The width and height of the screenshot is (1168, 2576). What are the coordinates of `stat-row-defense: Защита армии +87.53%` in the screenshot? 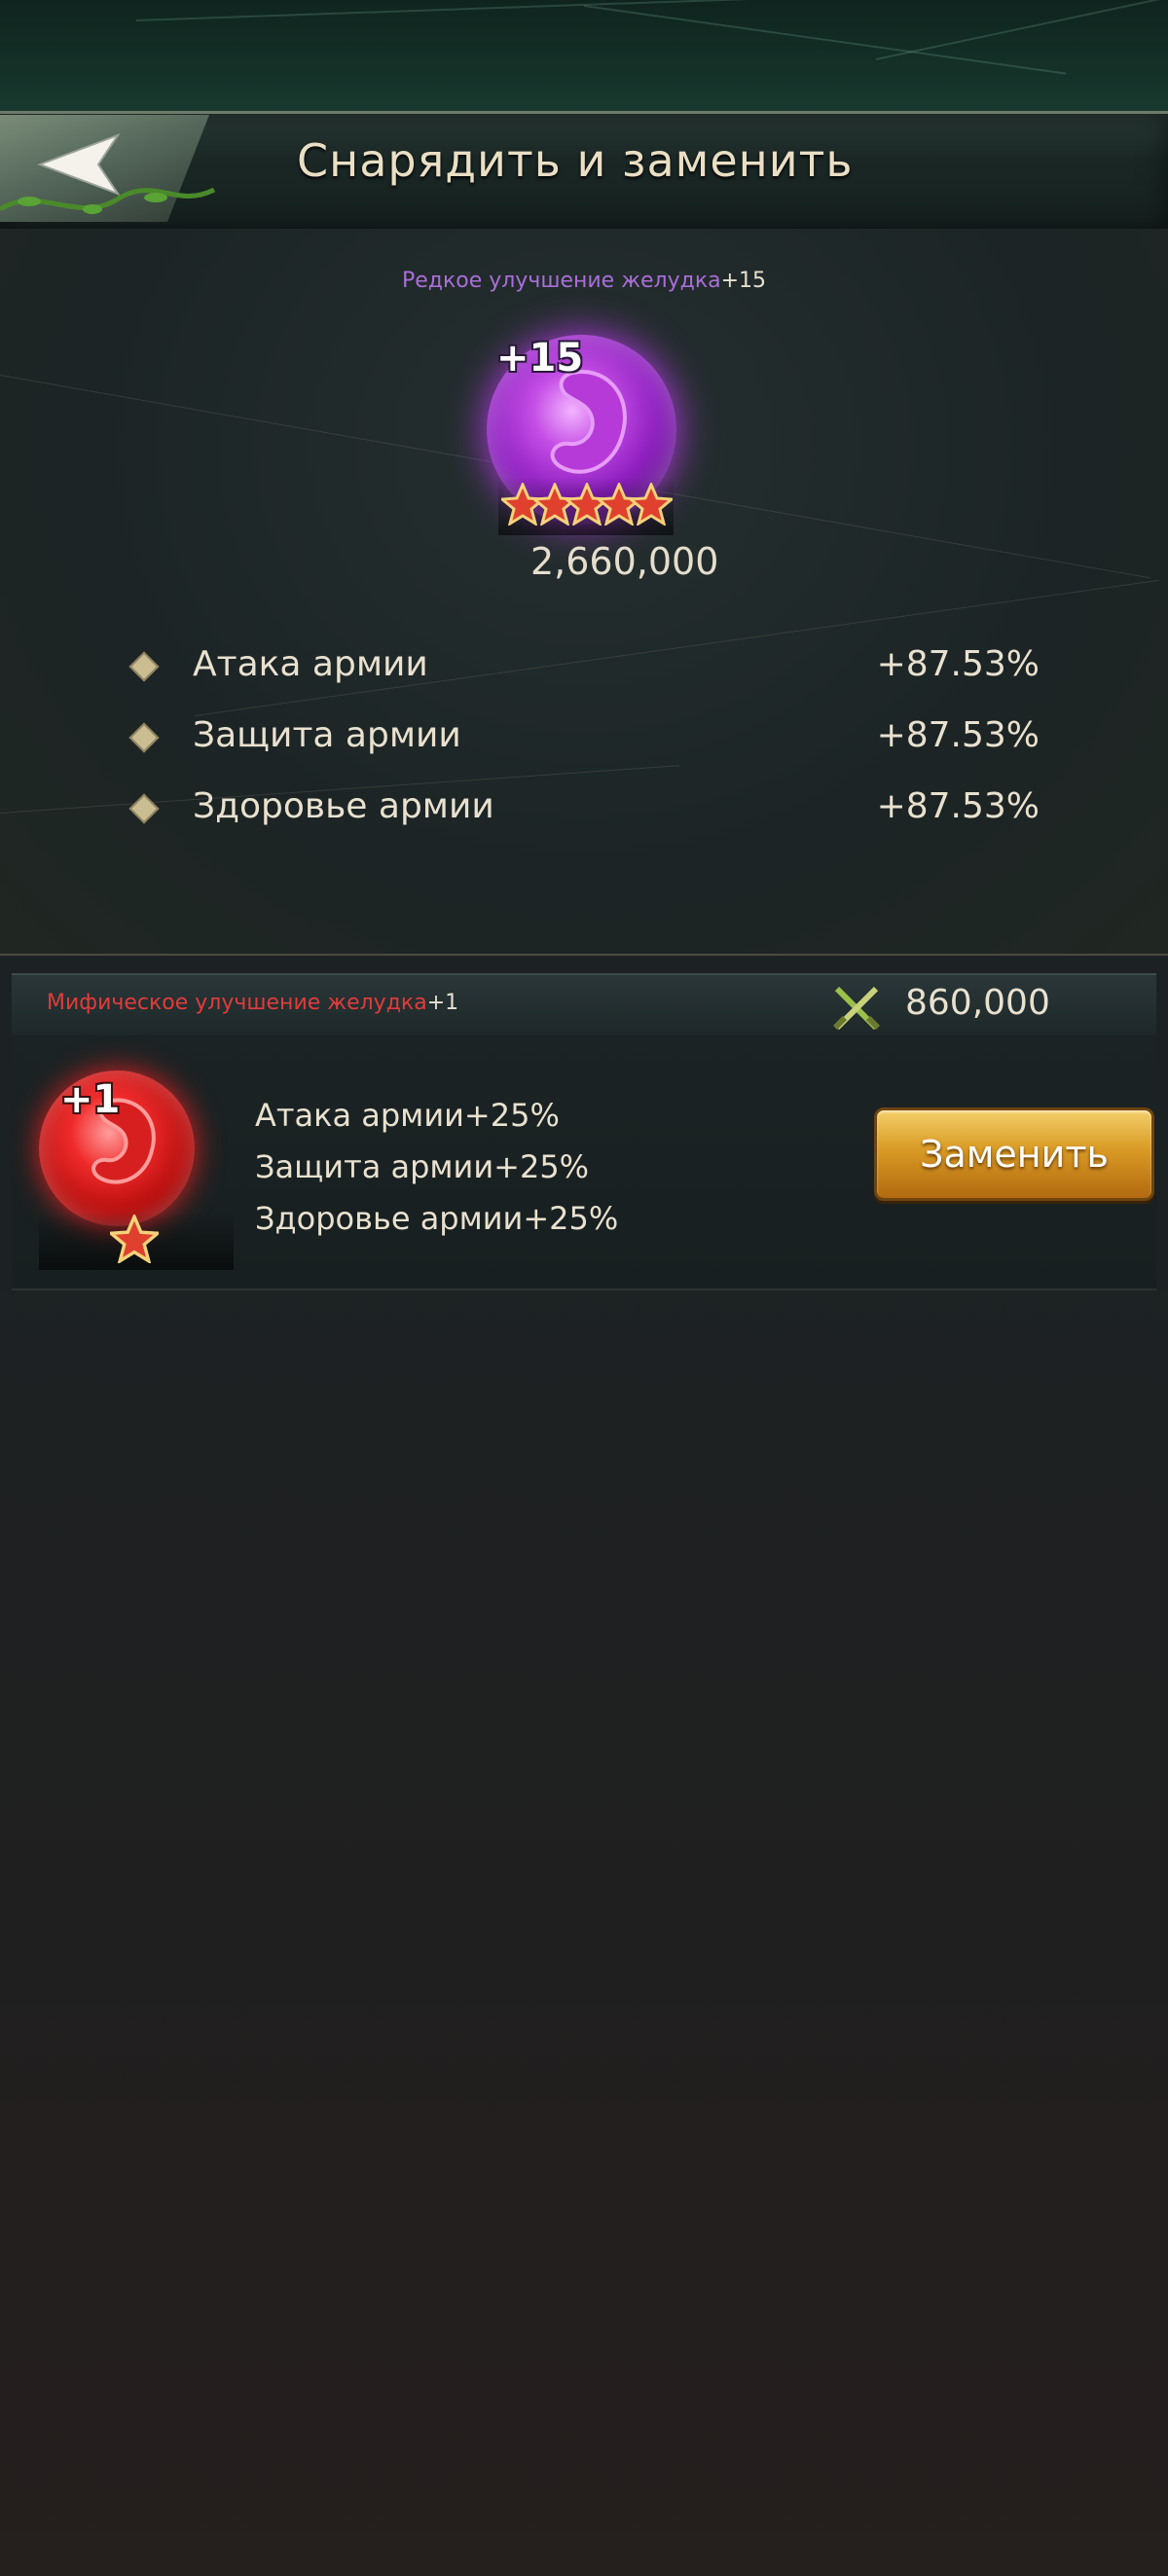 It's located at (584, 738).